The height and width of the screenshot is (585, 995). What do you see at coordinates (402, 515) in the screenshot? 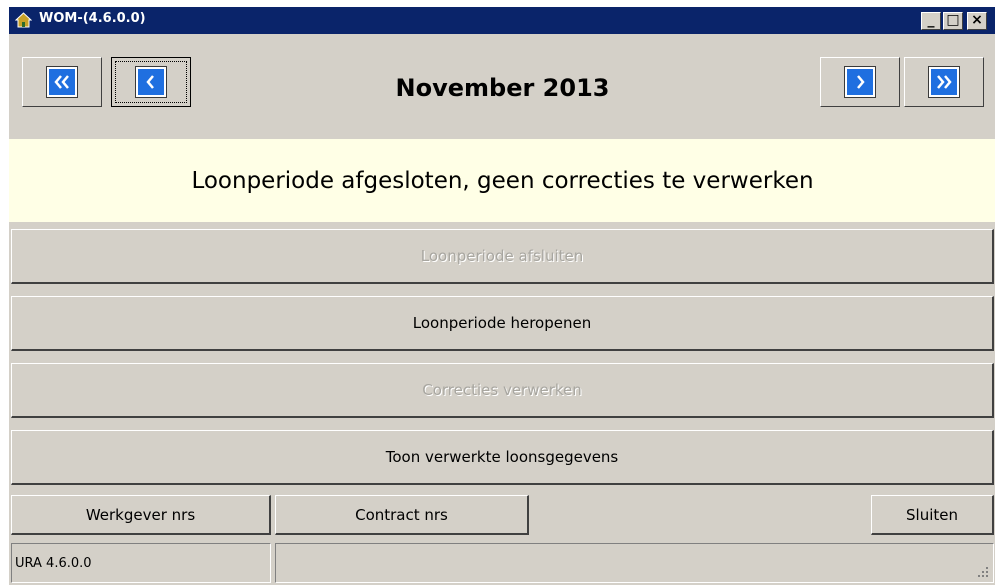
I see `contract-numbers-button: Contract nrs` at bounding box center [402, 515].